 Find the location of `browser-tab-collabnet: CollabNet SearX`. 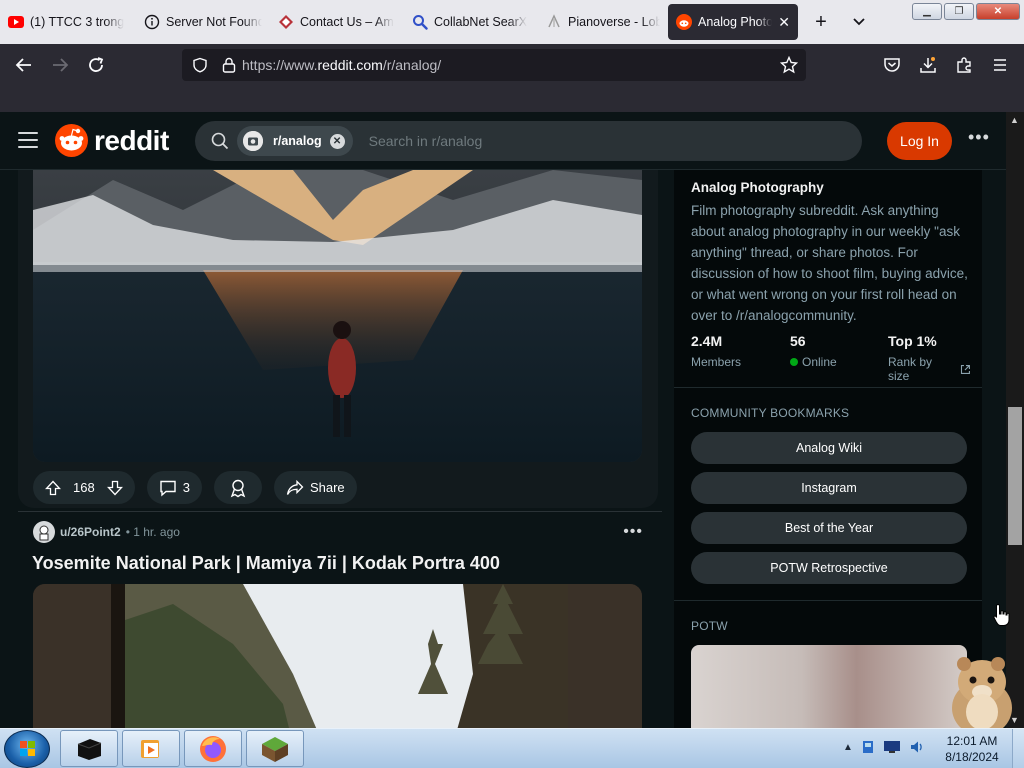

browser-tab-collabnet: CollabNet SearX is located at coordinates (471, 22).